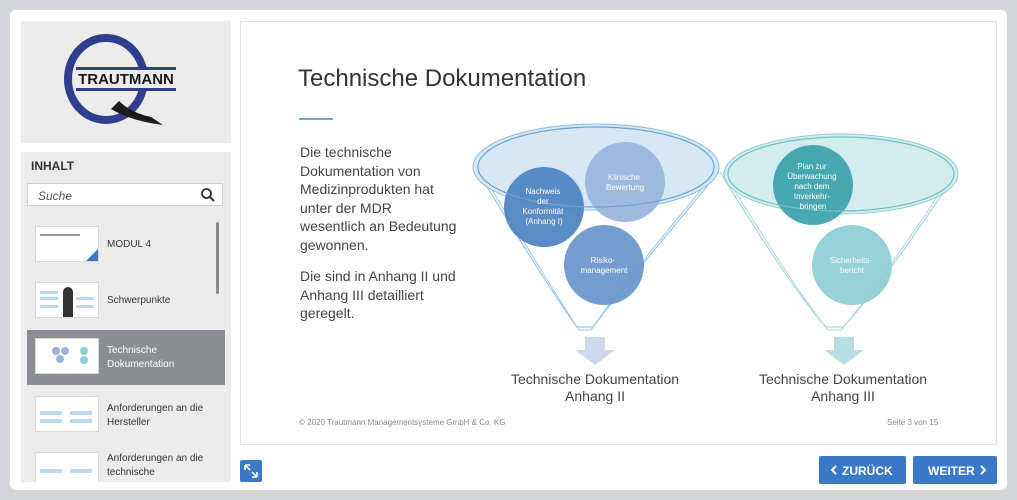  What do you see at coordinates (129, 244) in the screenshot?
I see `toc-item-label: MODUL 4` at bounding box center [129, 244].